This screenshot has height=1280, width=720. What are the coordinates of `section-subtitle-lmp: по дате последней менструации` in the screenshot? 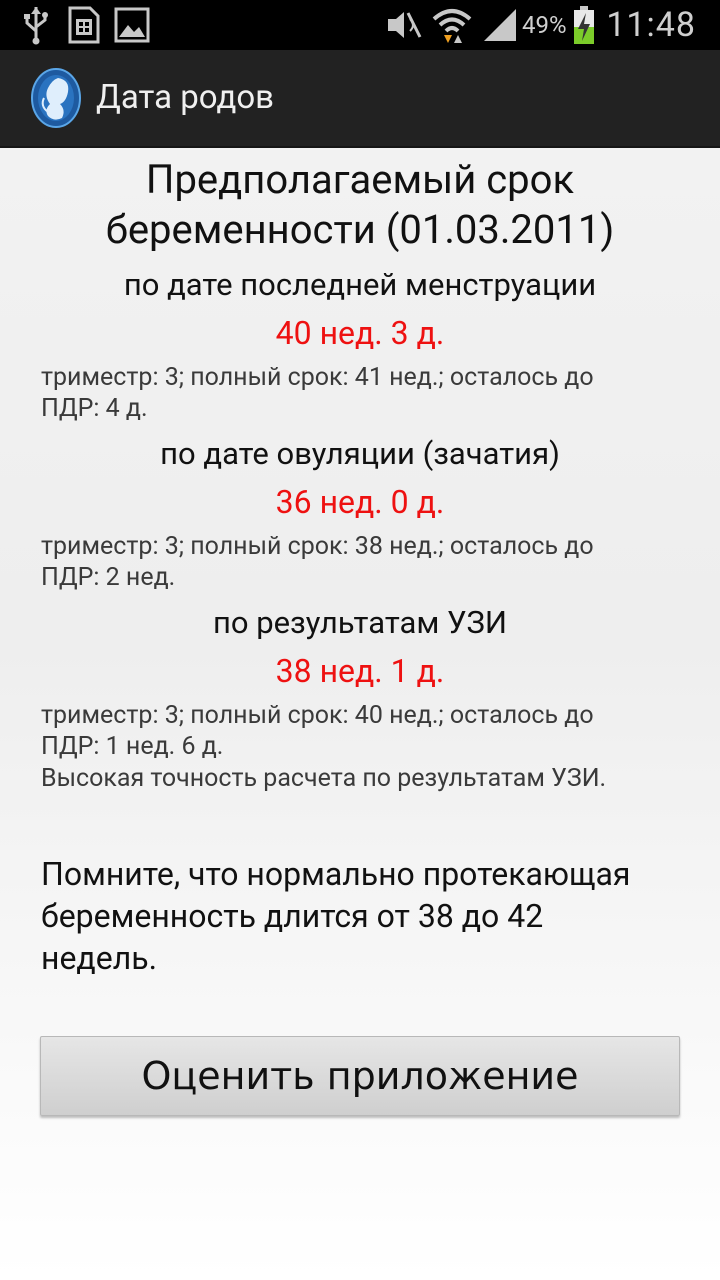 It's located at (360, 284).